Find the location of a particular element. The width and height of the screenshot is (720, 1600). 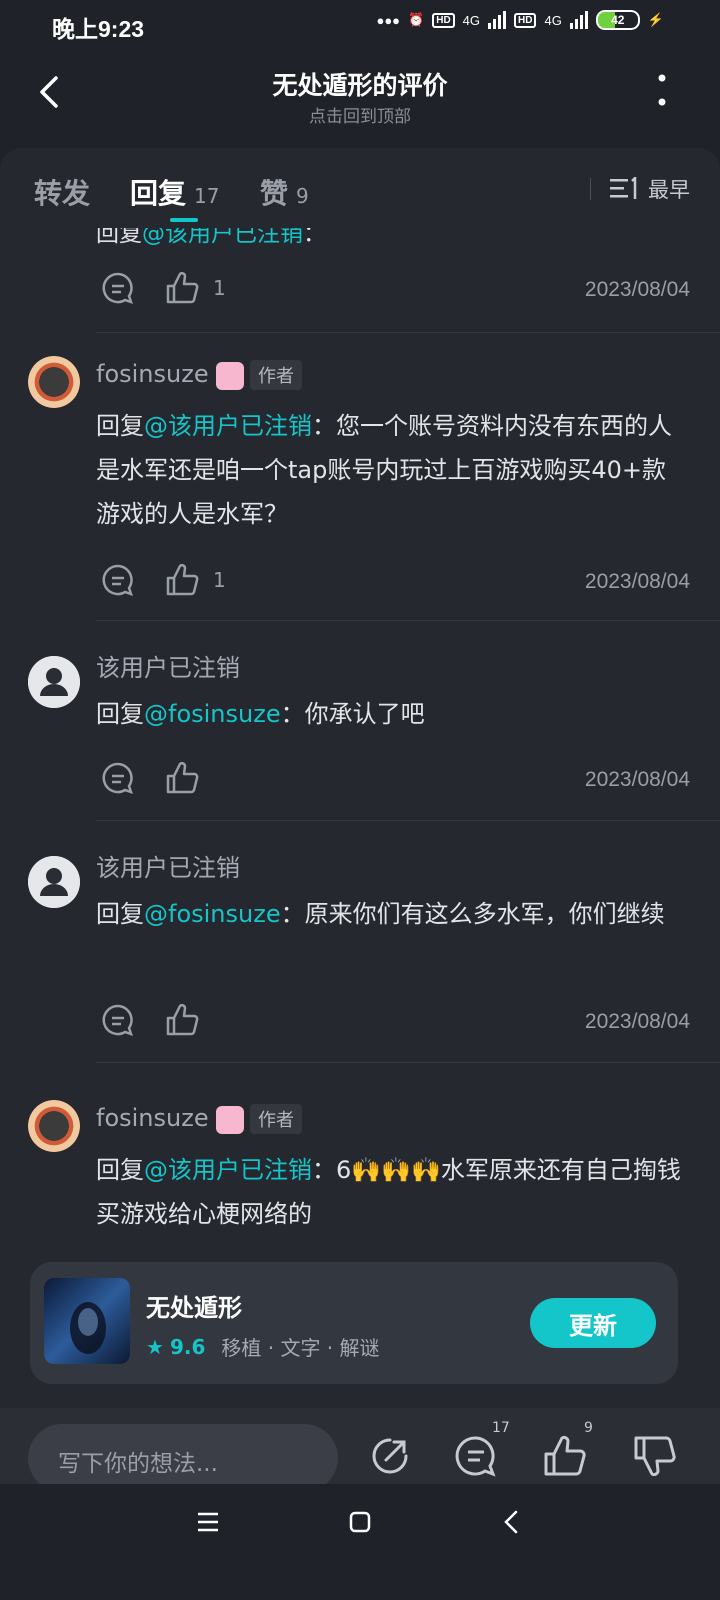

page-header: 无处遁形的评价 点击回到顶部 is located at coordinates (360, 96).